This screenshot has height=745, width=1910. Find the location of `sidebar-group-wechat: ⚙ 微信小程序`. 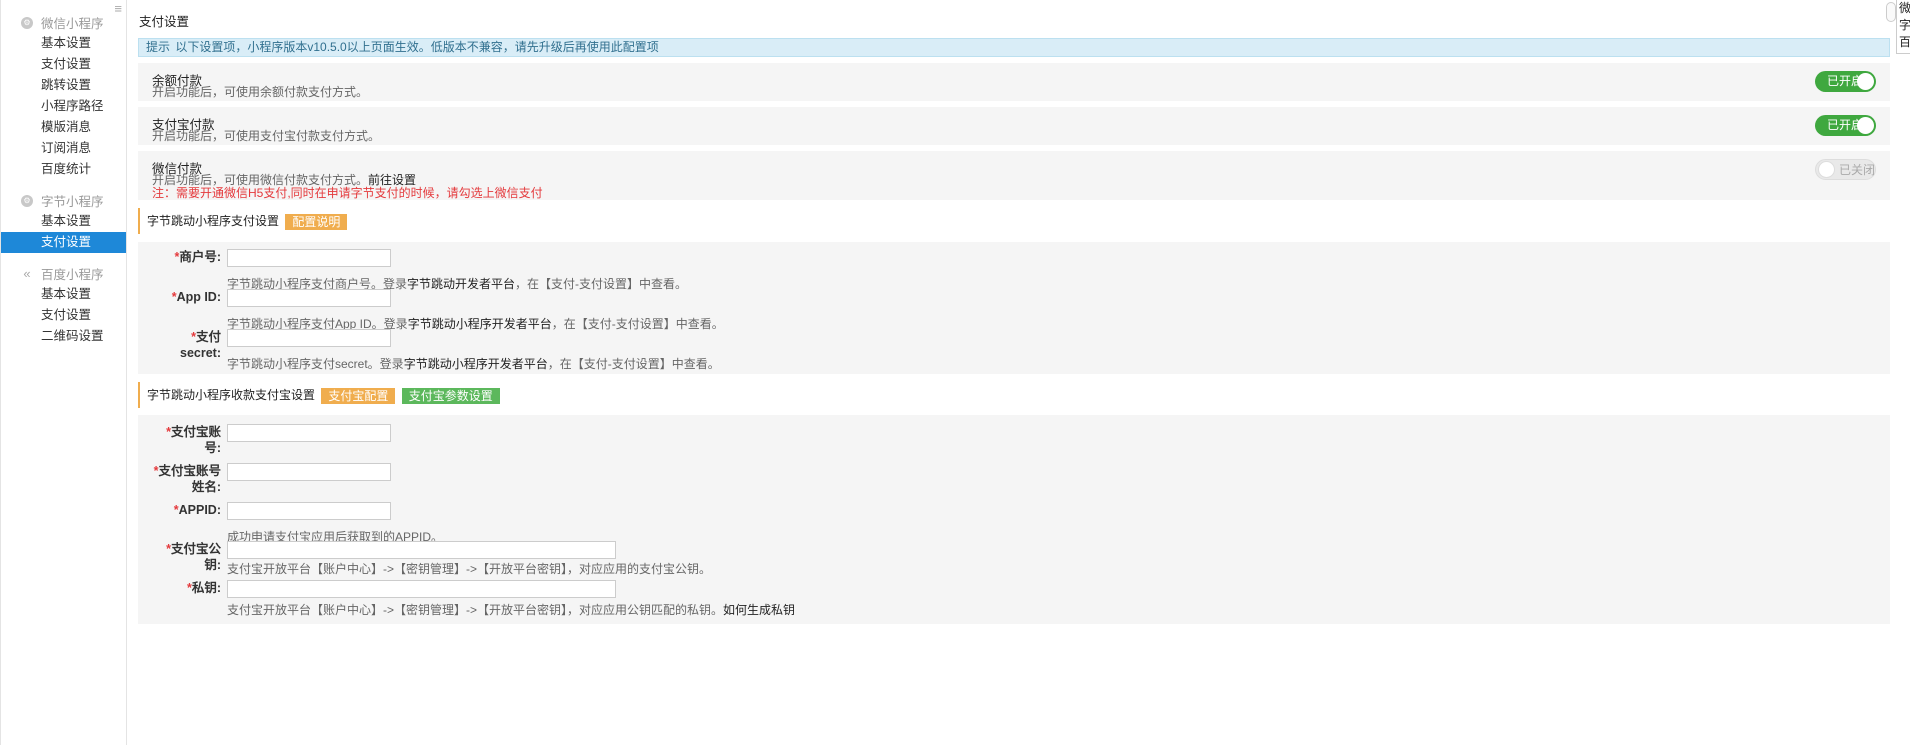

sidebar-group-wechat: ⚙ 微信小程序 is located at coordinates (63, 22).